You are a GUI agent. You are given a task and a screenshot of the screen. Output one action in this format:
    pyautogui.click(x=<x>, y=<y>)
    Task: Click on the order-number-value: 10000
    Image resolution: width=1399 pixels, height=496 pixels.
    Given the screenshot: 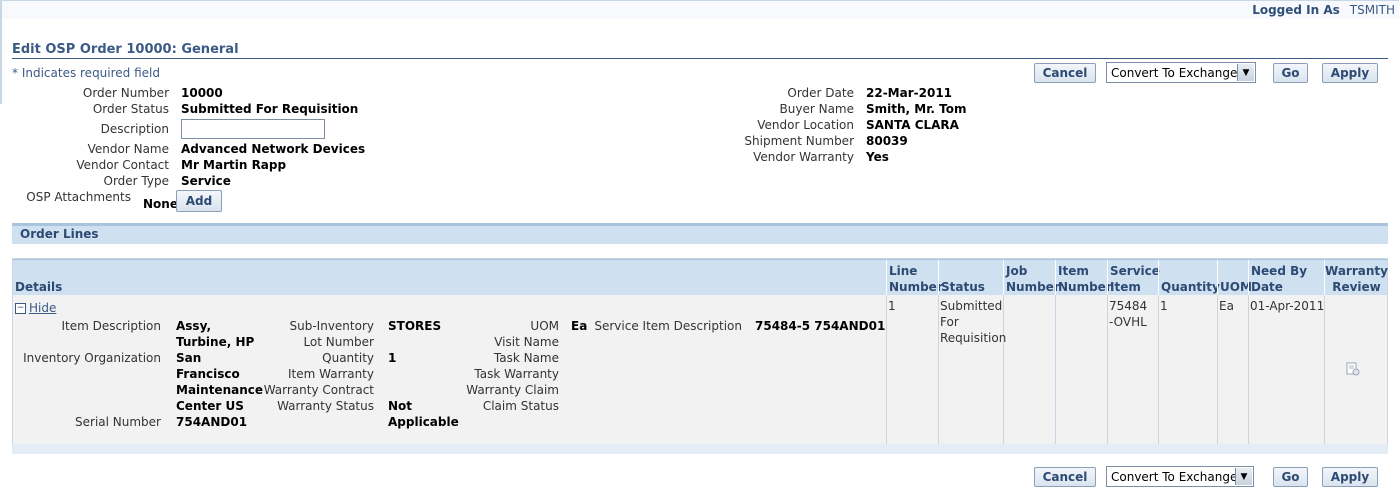 What is the action you would take?
    pyautogui.click(x=202, y=93)
    